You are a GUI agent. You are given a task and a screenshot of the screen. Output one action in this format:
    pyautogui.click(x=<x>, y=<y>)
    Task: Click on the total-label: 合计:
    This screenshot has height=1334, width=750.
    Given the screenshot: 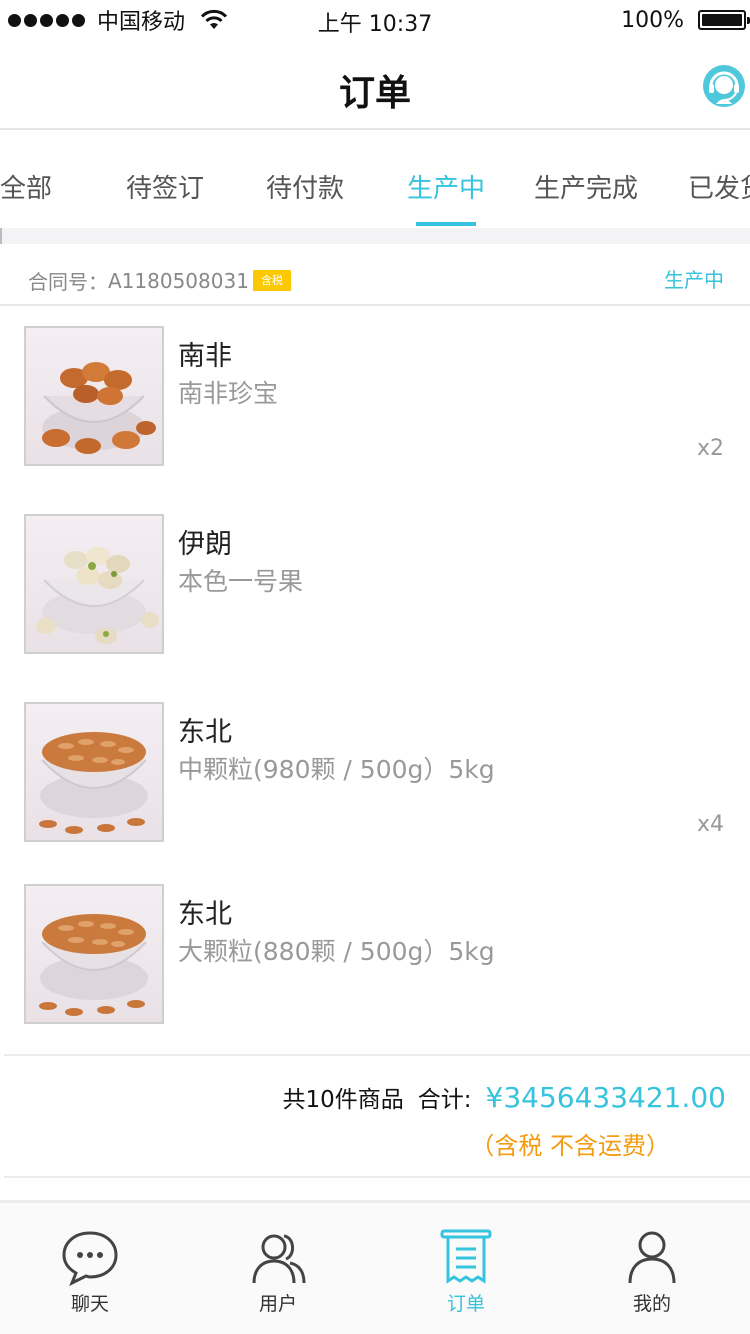 What is the action you would take?
    pyautogui.click(x=444, y=1100)
    